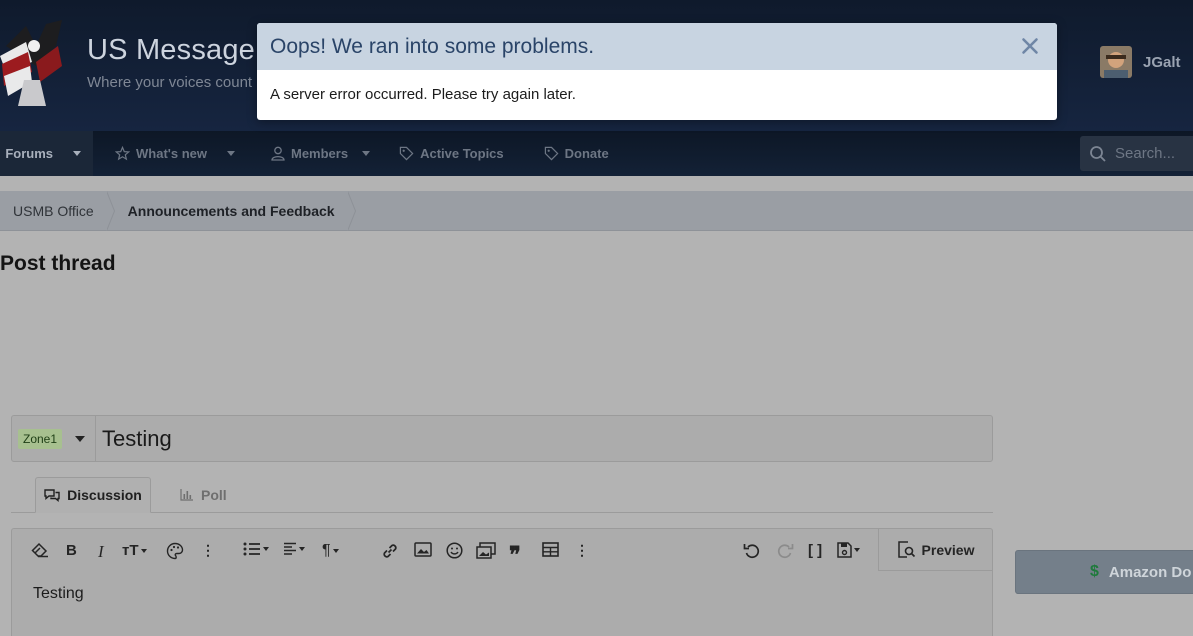 The width and height of the screenshot is (1193, 636). What do you see at coordinates (330, 551) in the screenshot?
I see `paragraph-icon: ¶` at bounding box center [330, 551].